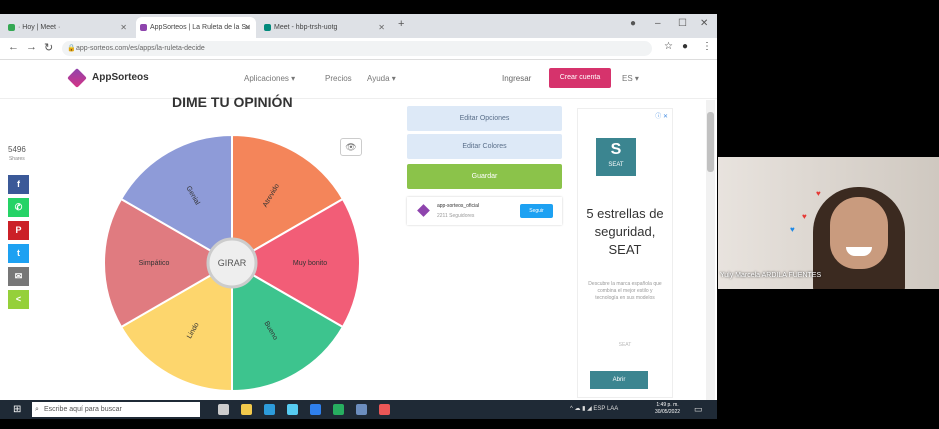 Image resolution: width=939 pixels, height=429 pixels. I want to click on wheel-segment-label: Muy bonito, so click(310, 263).